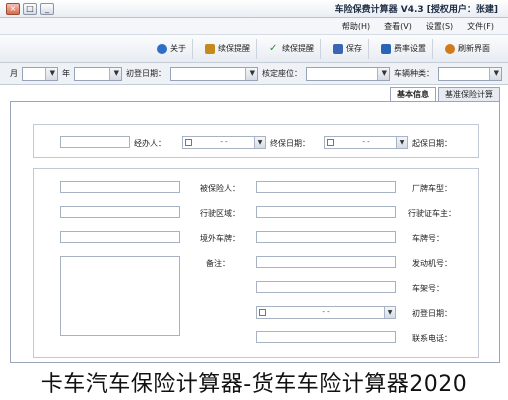 This screenshot has height=400, width=508. I want to click on brand-model-label: 厂牌车型：, so click(432, 188).